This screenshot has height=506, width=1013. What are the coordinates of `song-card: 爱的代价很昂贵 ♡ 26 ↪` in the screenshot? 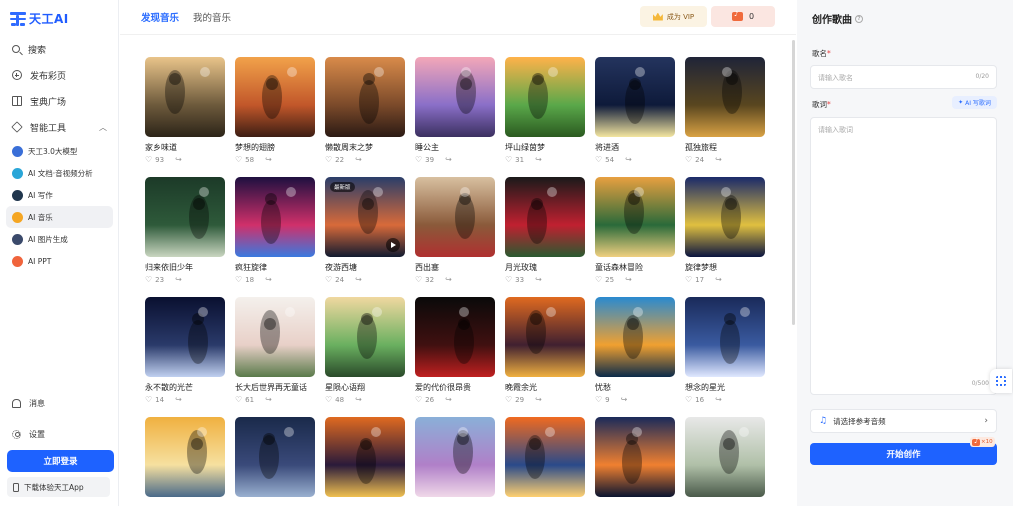 It's located at (455, 350).